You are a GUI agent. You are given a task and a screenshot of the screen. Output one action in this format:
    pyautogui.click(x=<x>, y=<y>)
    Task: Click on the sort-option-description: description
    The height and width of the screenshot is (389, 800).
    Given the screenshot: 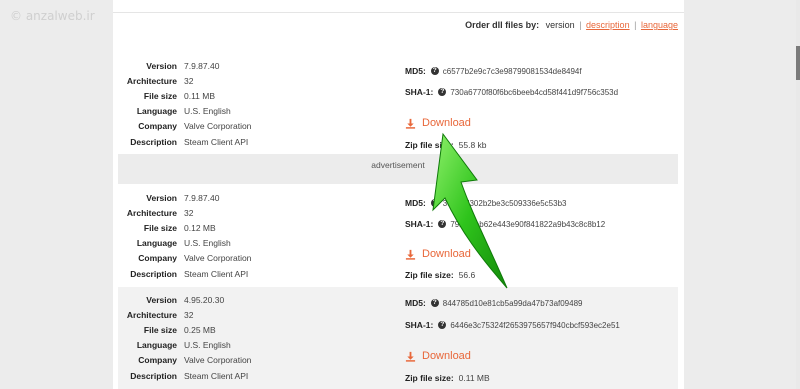 What is the action you would take?
    pyautogui.click(x=608, y=25)
    